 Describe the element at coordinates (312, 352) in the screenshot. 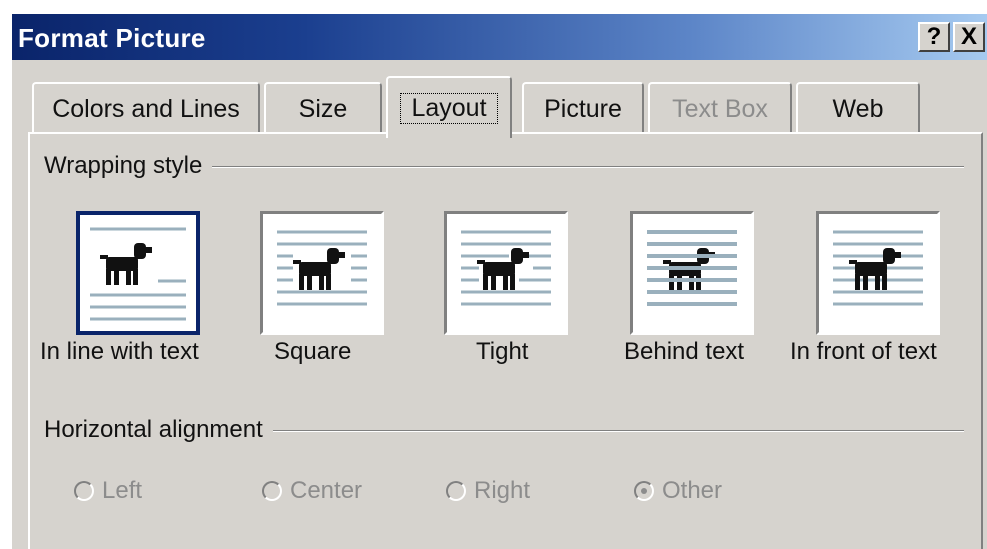

I see `wrap-label-square: Square` at that location.